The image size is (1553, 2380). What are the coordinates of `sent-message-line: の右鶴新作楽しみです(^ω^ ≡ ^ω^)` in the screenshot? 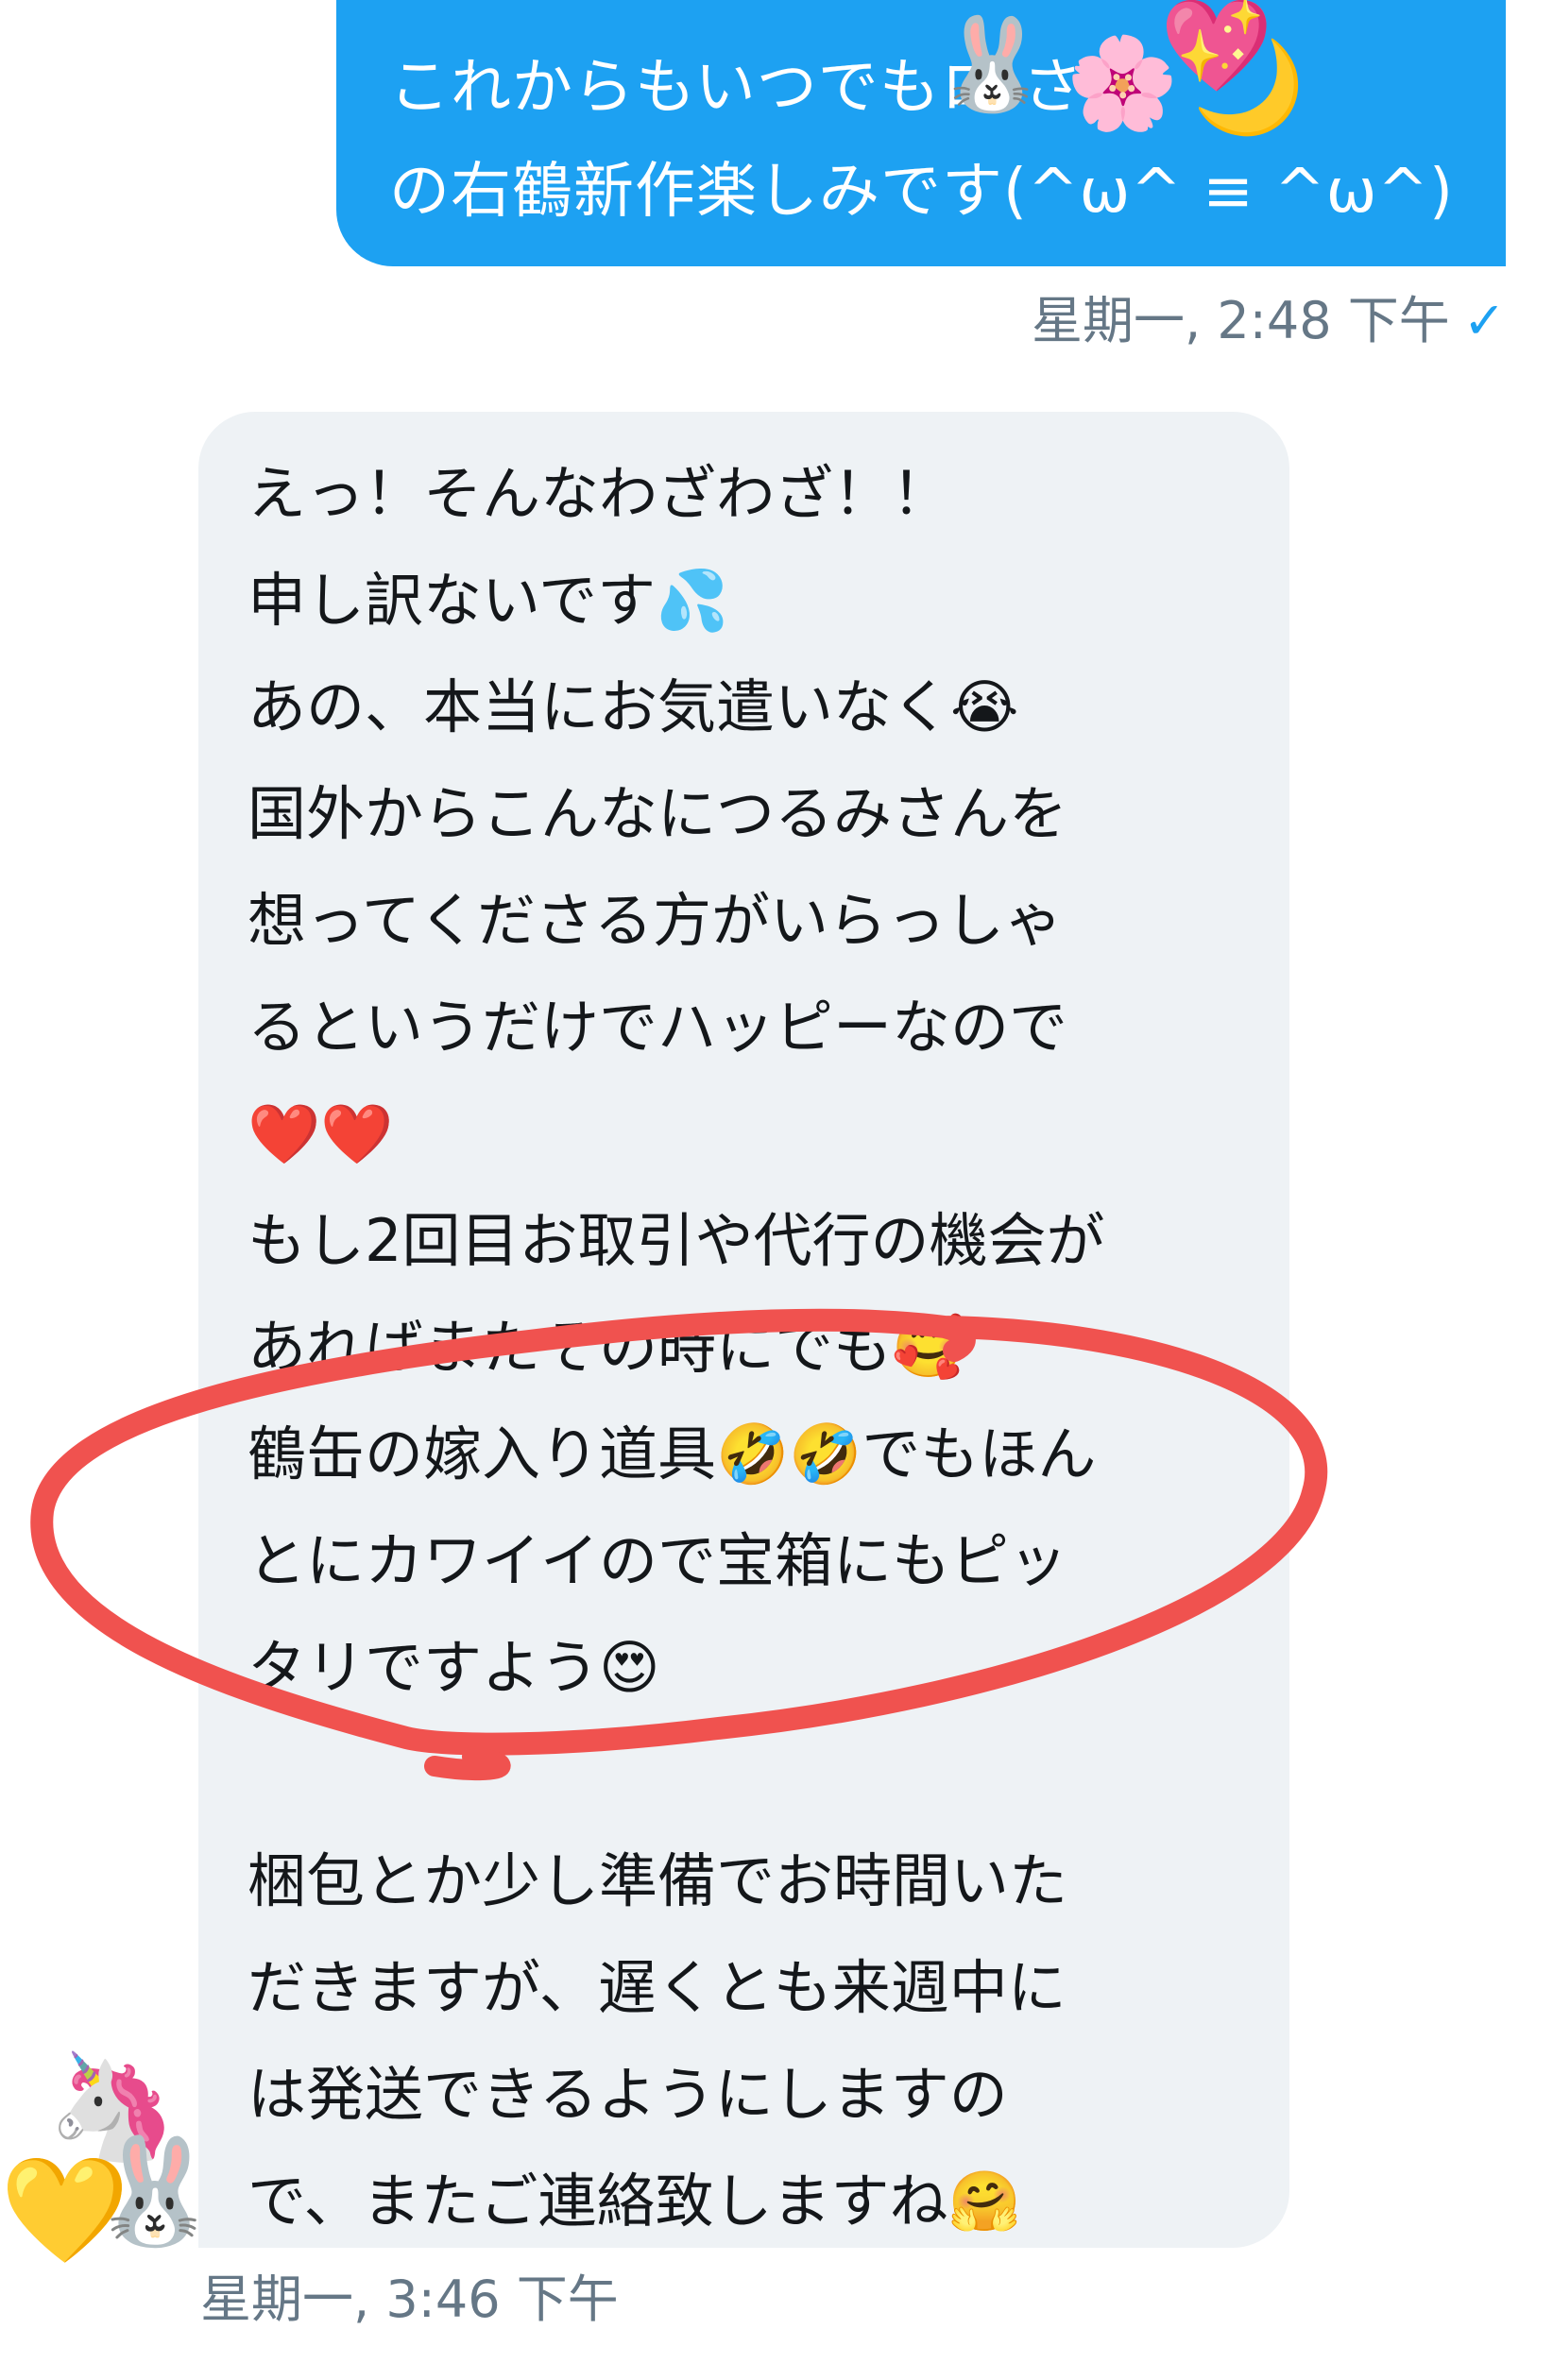 It's located at (921, 192).